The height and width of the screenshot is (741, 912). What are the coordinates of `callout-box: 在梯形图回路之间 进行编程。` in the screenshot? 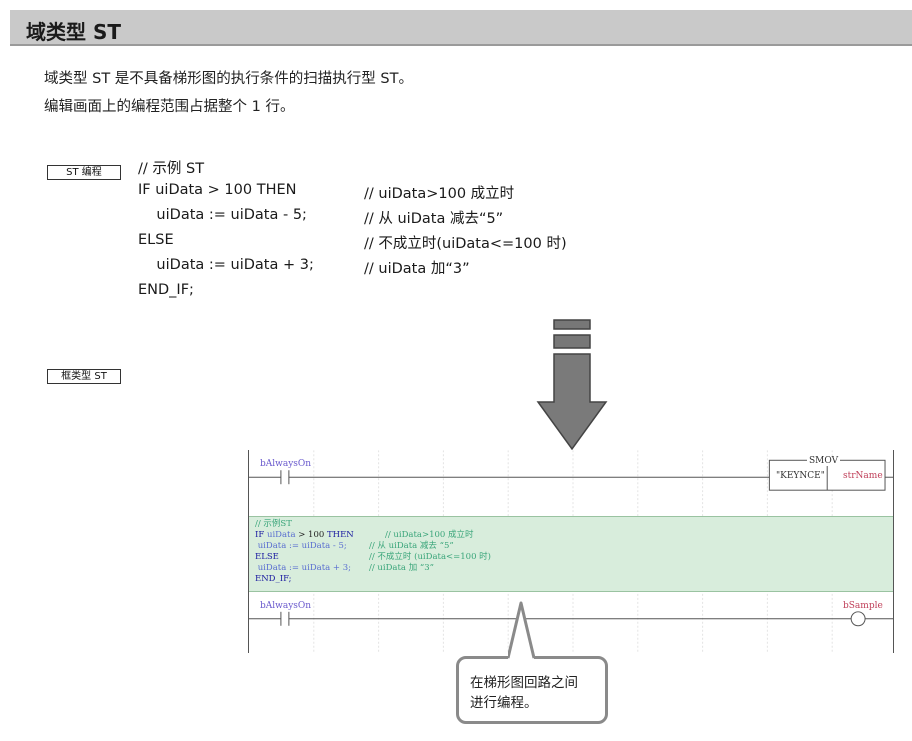 It's located at (532, 690).